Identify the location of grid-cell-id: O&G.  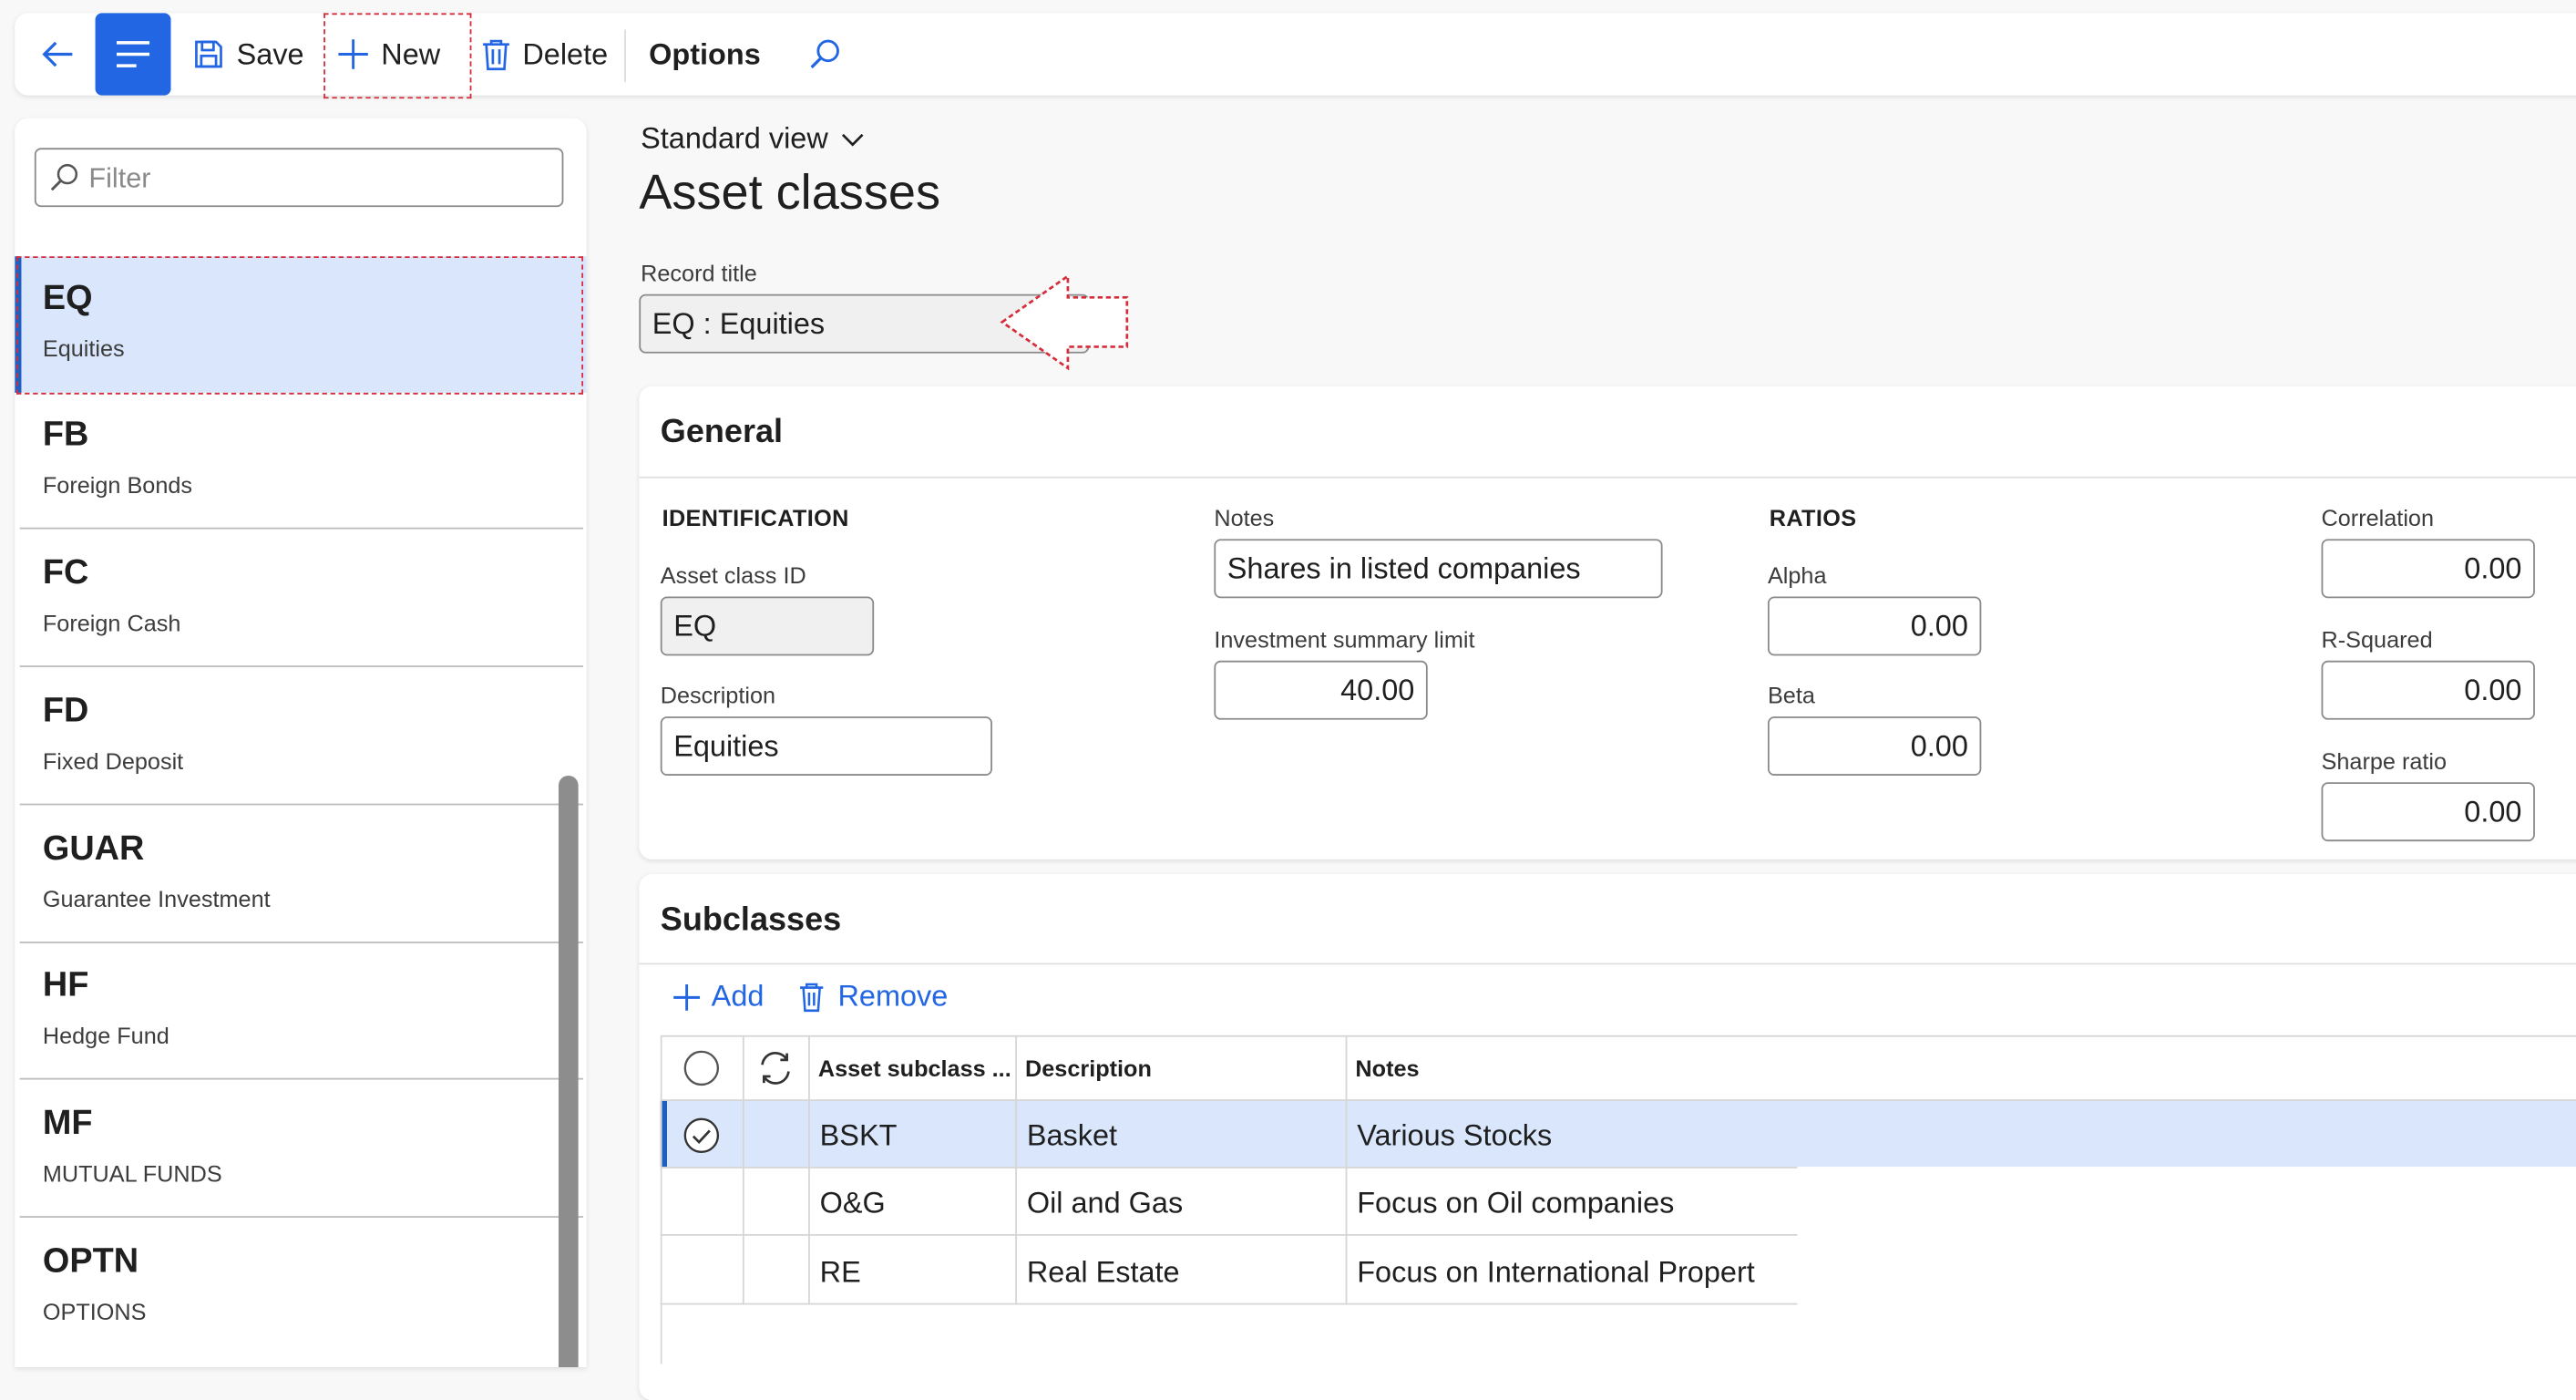
(853, 1204).